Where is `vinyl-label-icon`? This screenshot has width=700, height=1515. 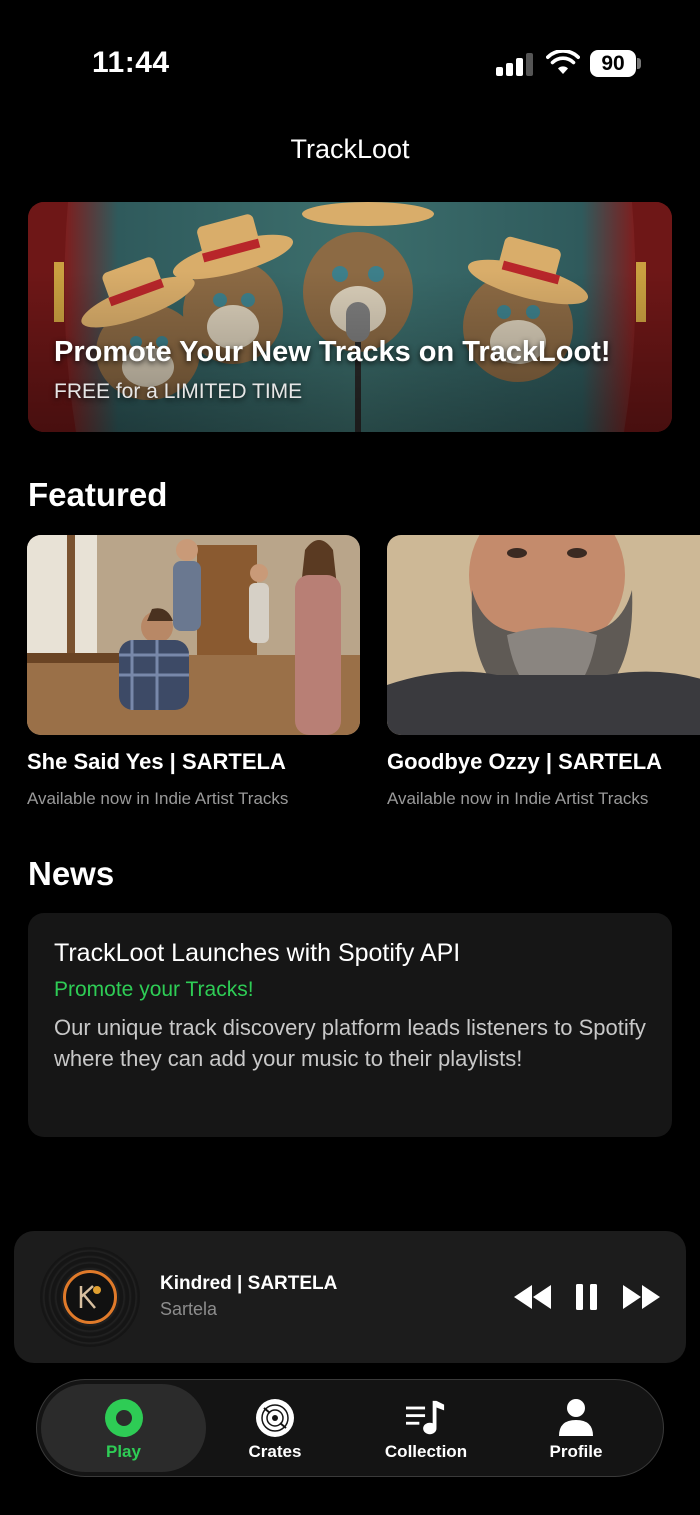 vinyl-label-icon is located at coordinates (90, 1297).